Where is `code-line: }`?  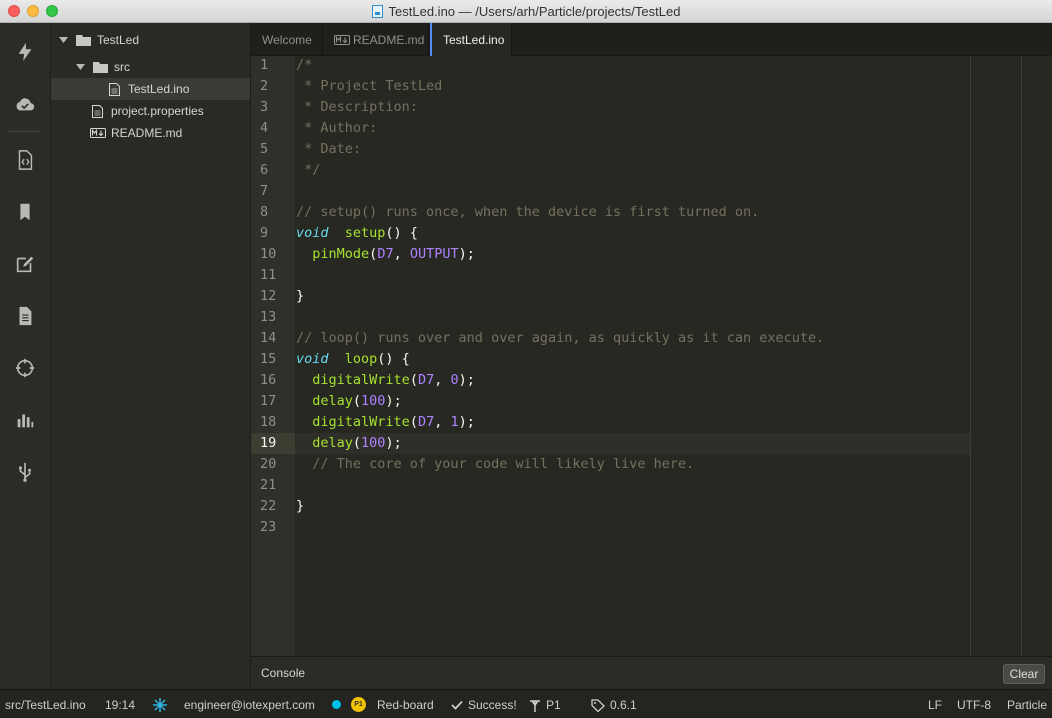
code-line: } is located at coordinates (300, 506).